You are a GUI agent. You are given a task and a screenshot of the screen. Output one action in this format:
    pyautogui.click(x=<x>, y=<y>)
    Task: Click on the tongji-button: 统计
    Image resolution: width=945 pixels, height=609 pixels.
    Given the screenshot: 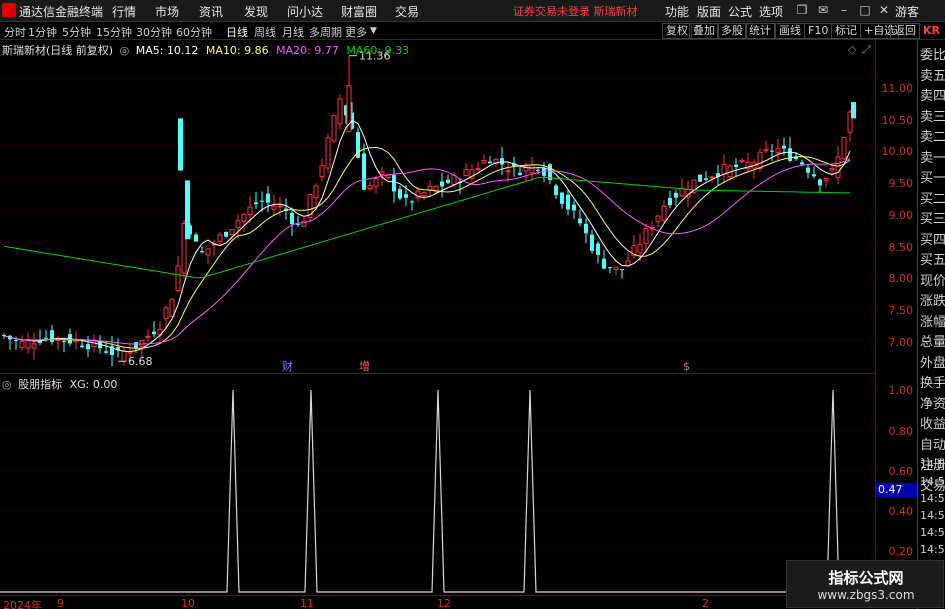 What is the action you would take?
    pyautogui.click(x=760, y=31)
    